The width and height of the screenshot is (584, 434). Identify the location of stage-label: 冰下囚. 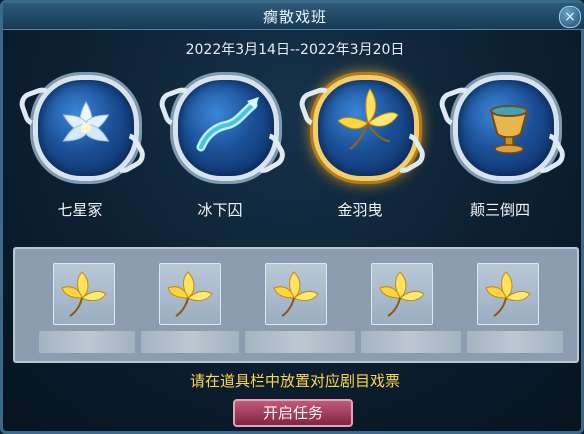
(220, 210).